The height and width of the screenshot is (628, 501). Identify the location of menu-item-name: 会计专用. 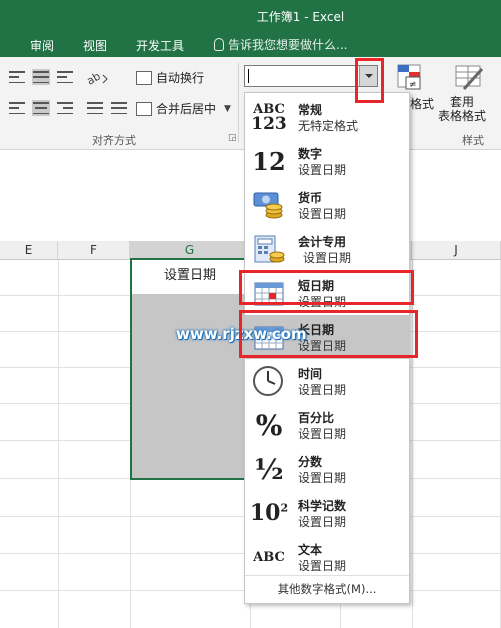
(322, 242).